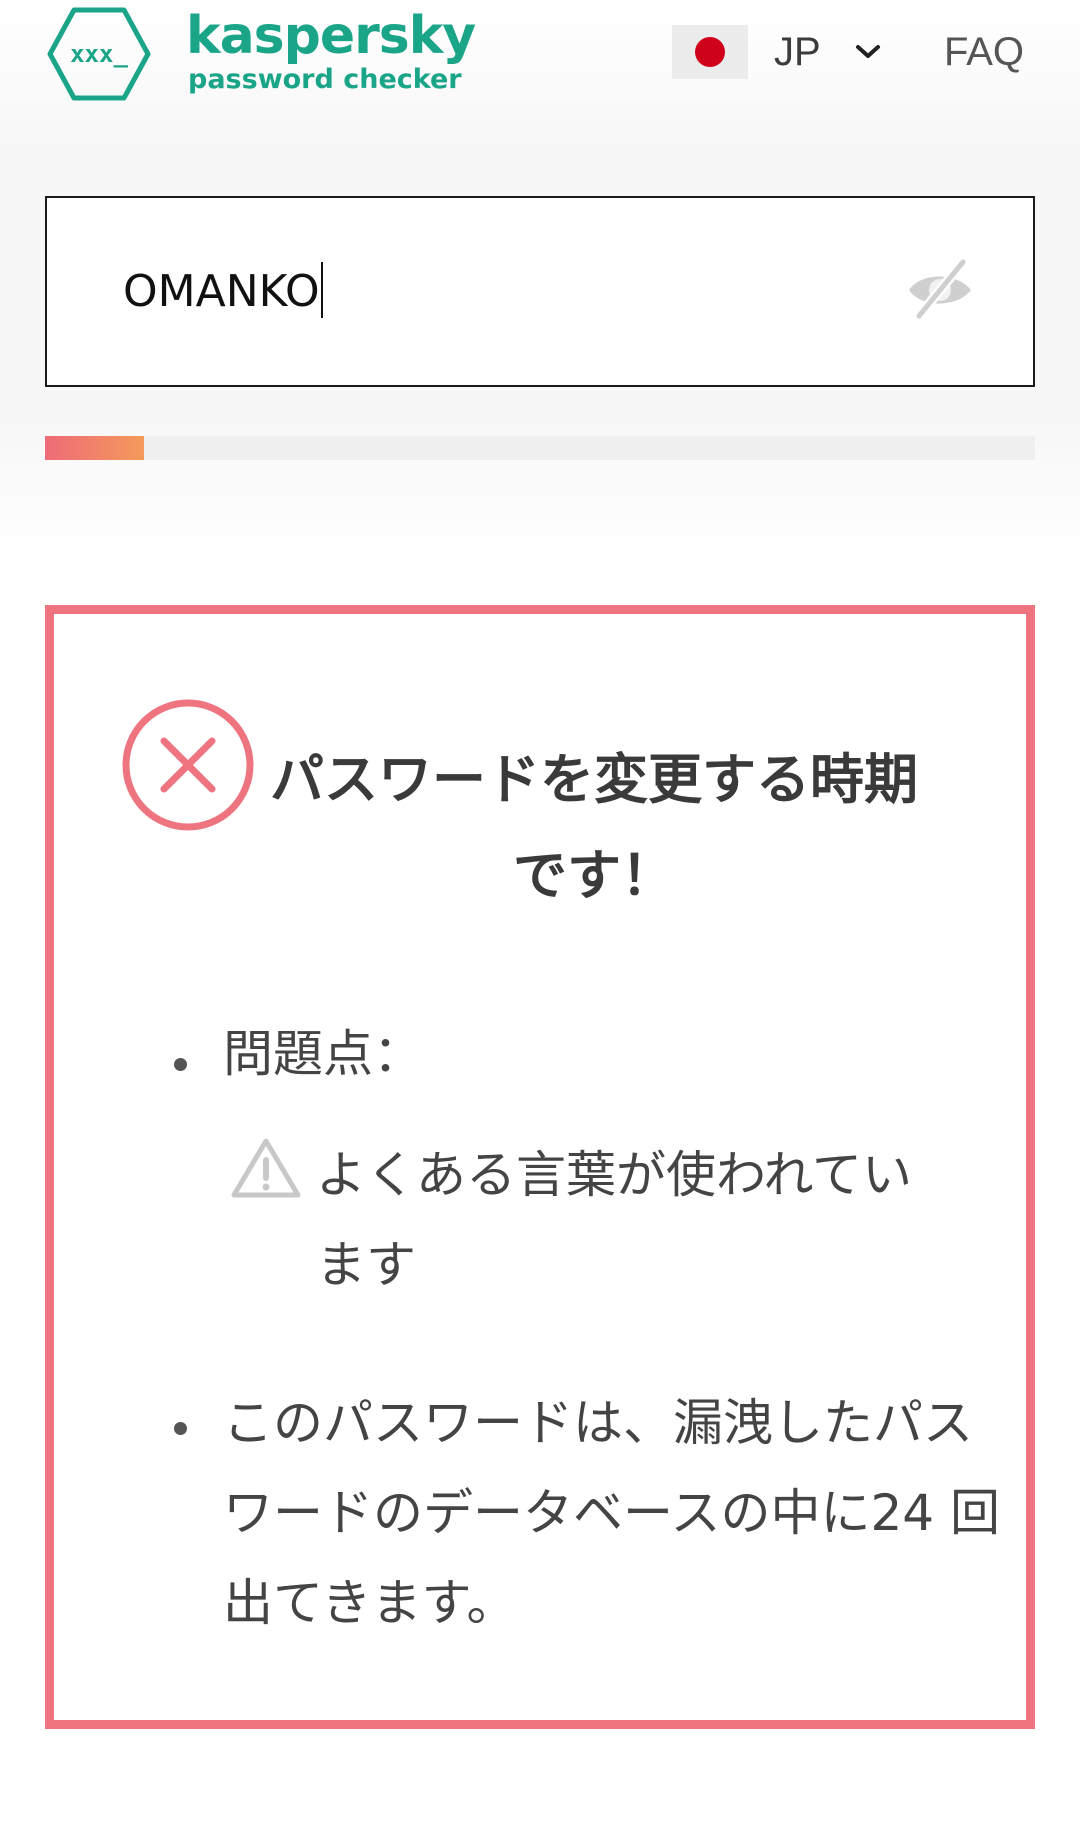  I want to click on japan-flag-icon, so click(710, 52).